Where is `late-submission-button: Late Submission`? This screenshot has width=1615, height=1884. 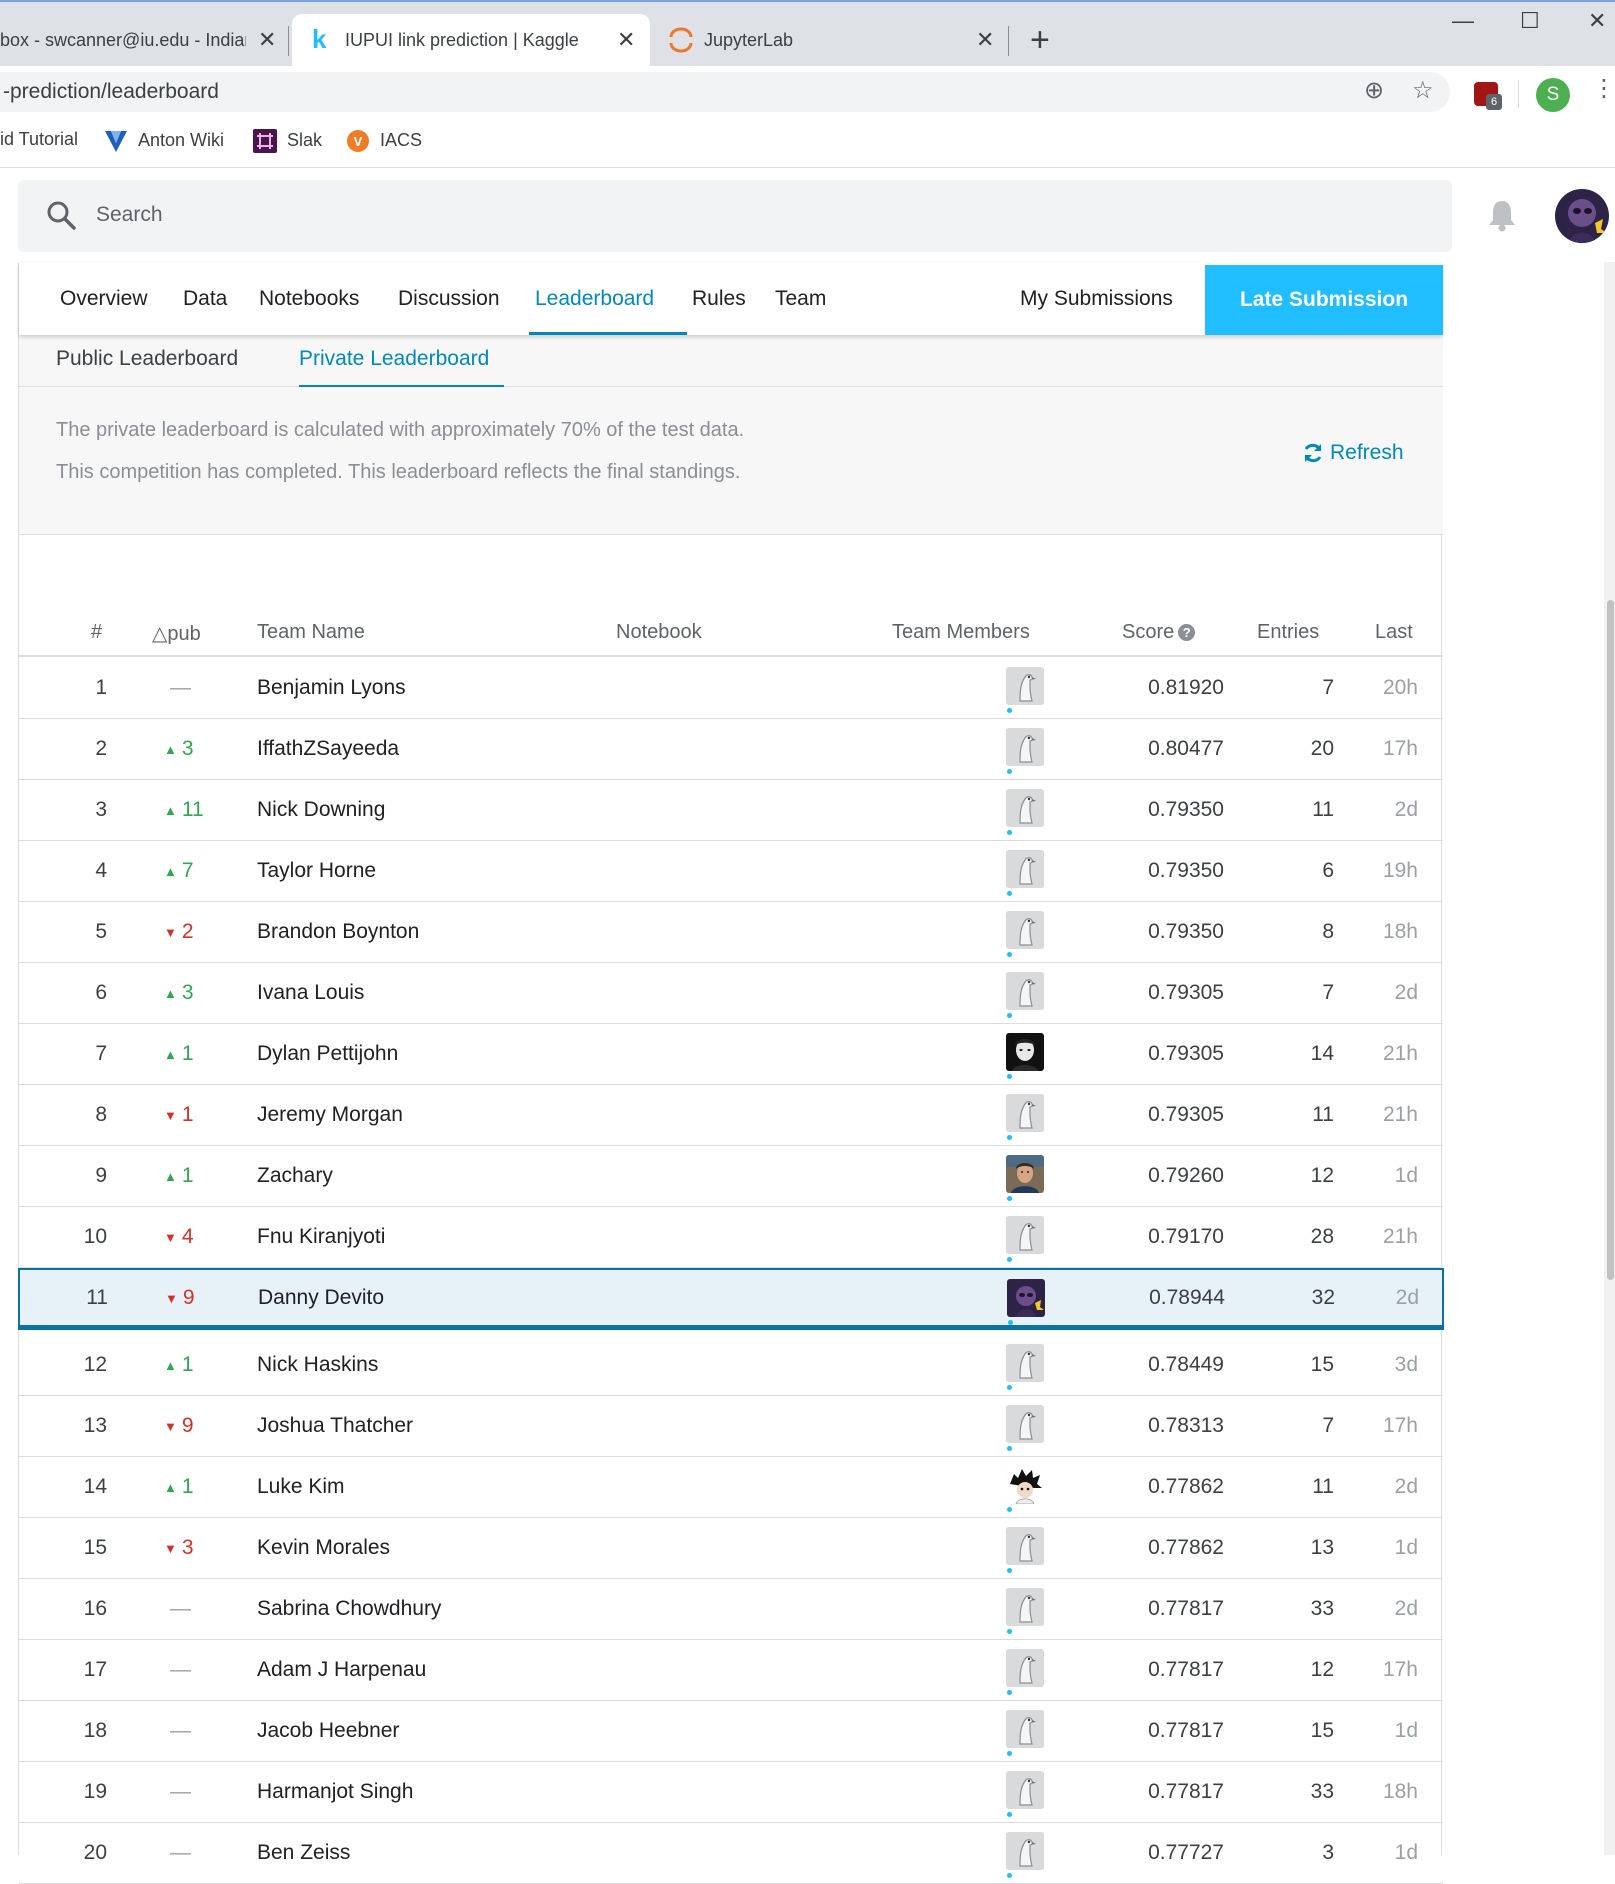 late-submission-button: Late Submission is located at coordinates (1324, 300).